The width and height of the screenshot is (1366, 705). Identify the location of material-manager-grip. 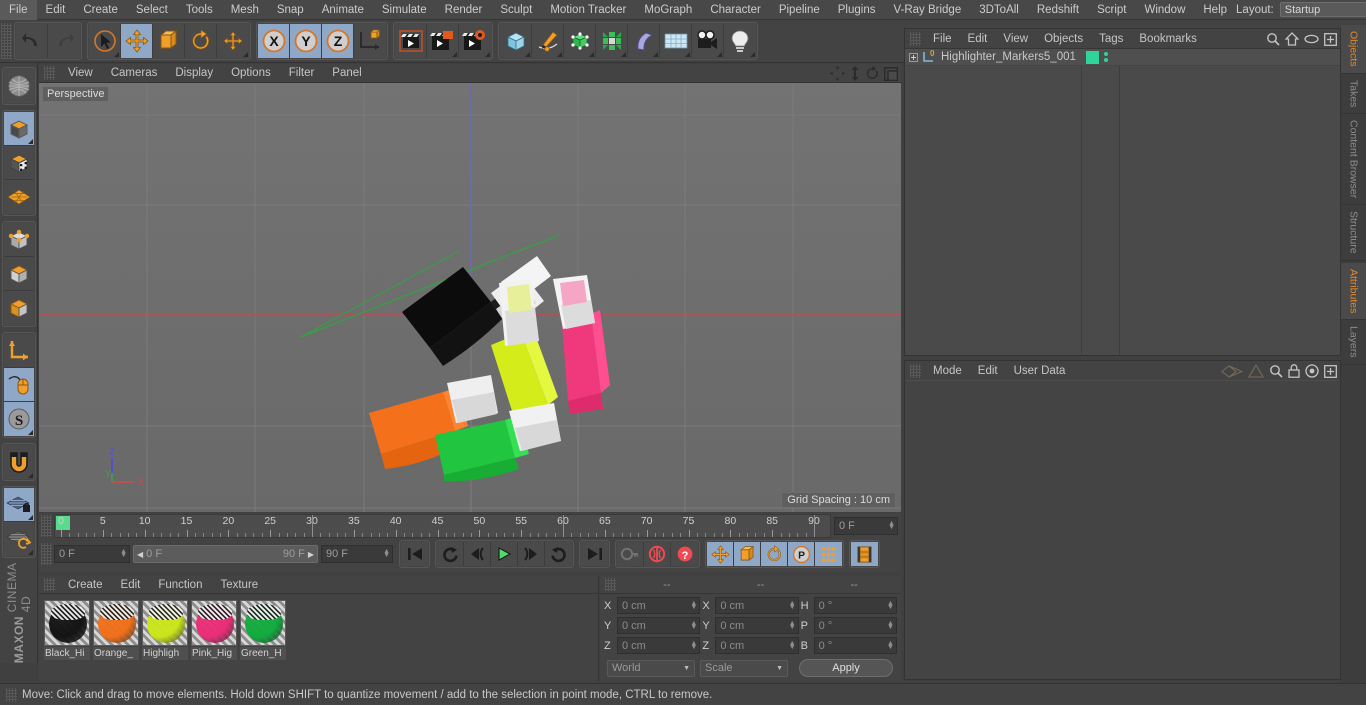
(49, 584).